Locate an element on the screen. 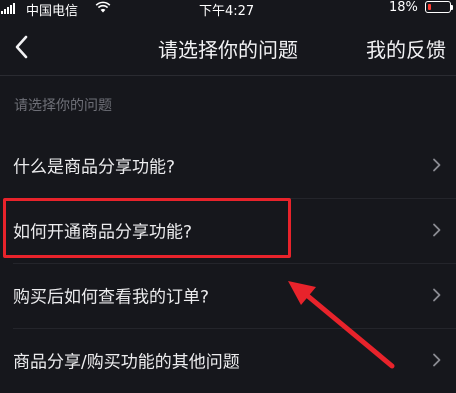 Image resolution: width=456 pixels, height=393 pixels. status-time: 下午4:27 is located at coordinates (227, 11).